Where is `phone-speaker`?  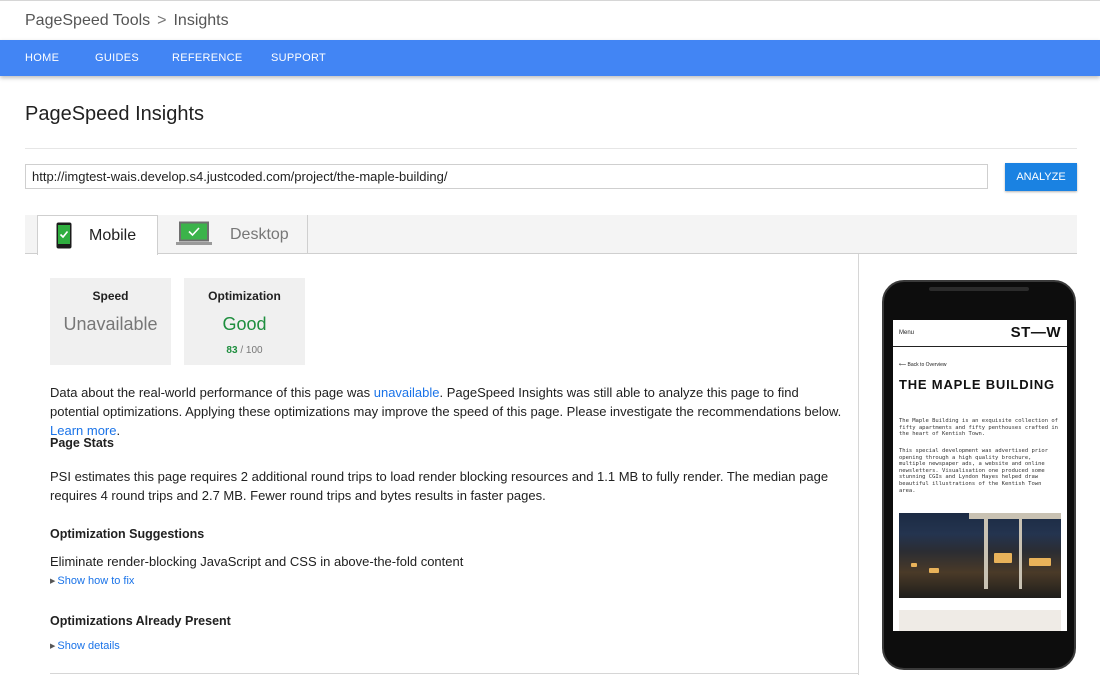
phone-speaker is located at coordinates (979, 289).